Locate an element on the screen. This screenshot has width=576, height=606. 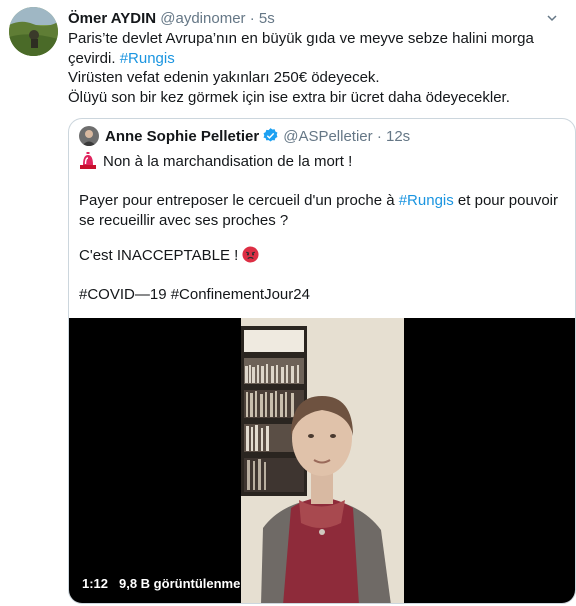
quoted-text-row: C'est INACCEPTABLE ! is located at coordinates (325, 256).